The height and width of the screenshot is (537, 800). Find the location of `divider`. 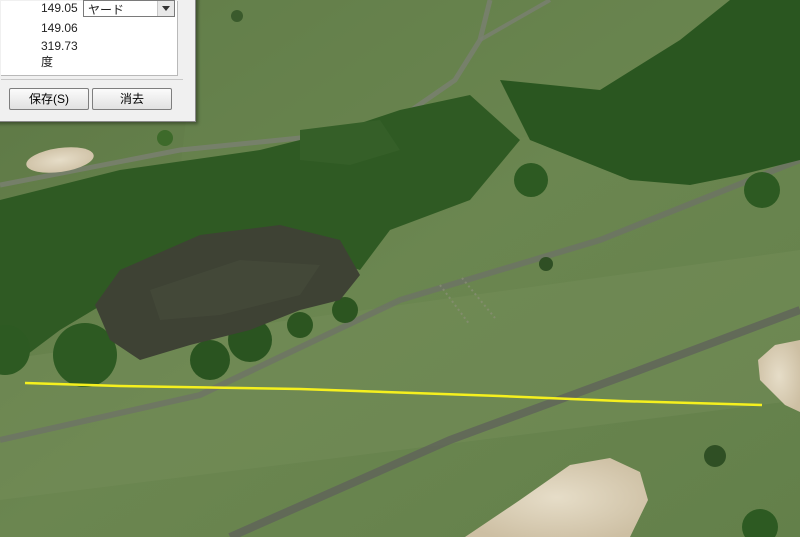

divider is located at coordinates (92, 79).